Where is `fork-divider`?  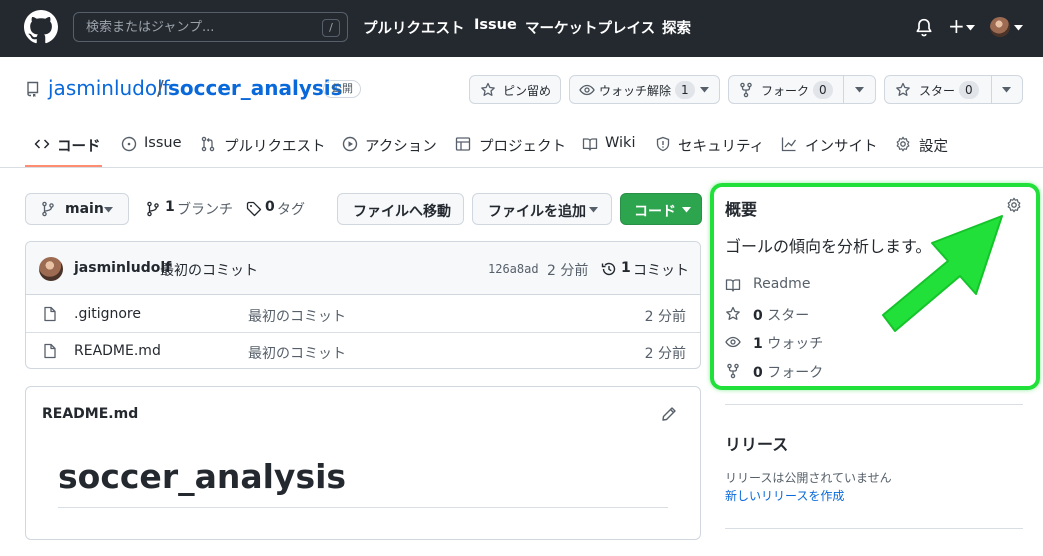 fork-divider is located at coordinates (843, 89).